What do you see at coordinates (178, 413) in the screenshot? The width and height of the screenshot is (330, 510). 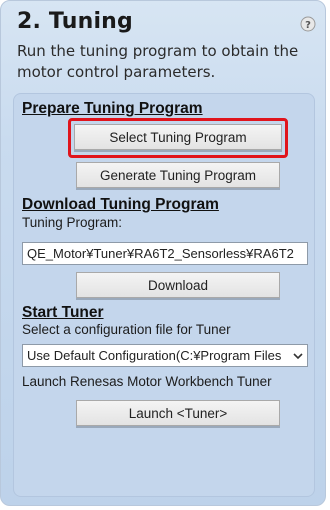 I see `launch-tuner-button: Launch <Tuner>` at bounding box center [178, 413].